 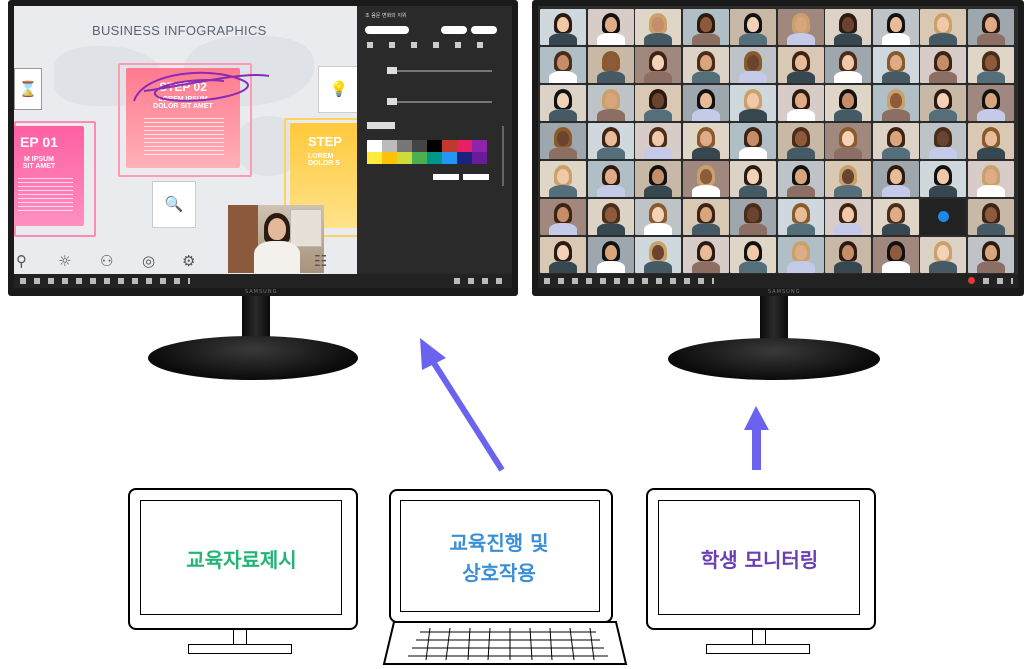 I want to click on laptop-screen, so click(x=500, y=556).